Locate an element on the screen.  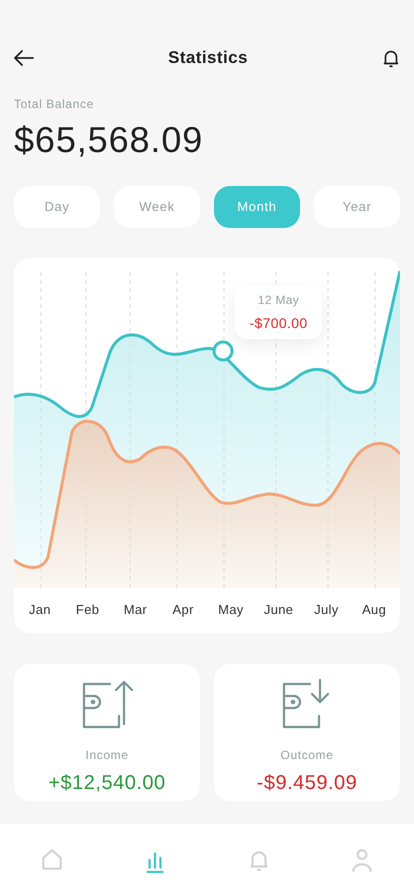
tooltip-date: 12 May is located at coordinates (279, 300).